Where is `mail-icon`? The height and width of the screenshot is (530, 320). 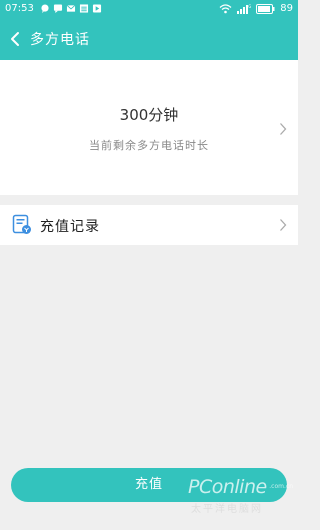
mail-icon is located at coordinates (71, 8).